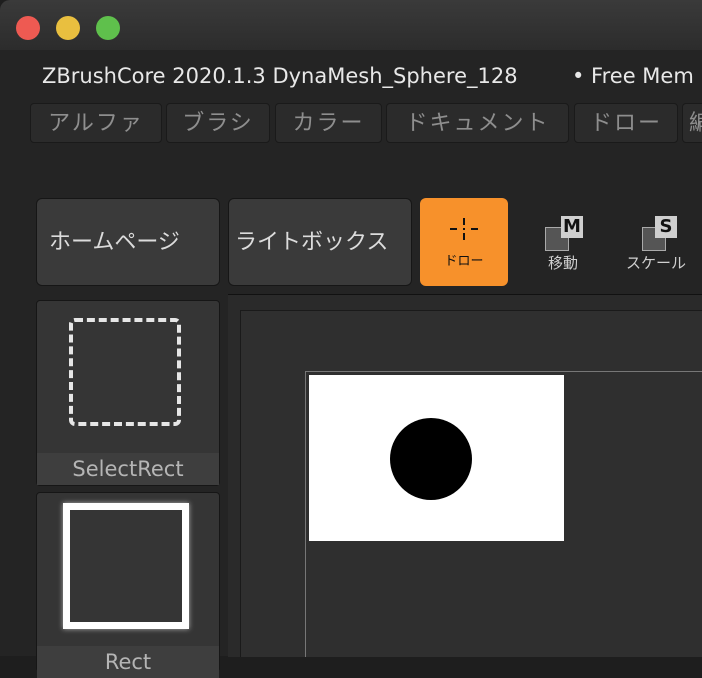  What do you see at coordinates (692, 123) in the screenshot?
I see `menu-edit: 編` at bounding box center [692, 123].